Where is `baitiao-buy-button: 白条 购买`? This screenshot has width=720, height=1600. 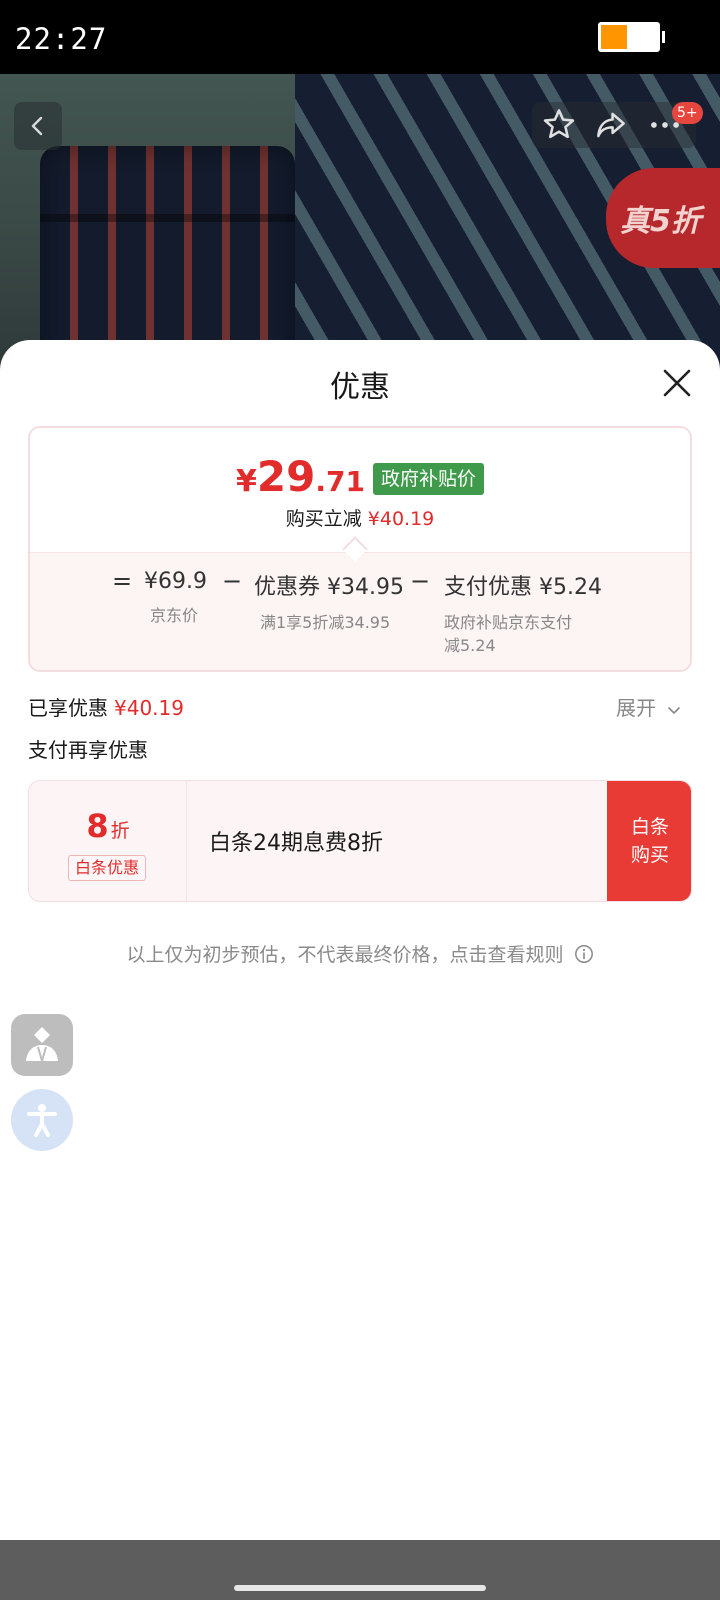 baitiao-buy-button: 白条 购买 is located at coordinates (649, 841).